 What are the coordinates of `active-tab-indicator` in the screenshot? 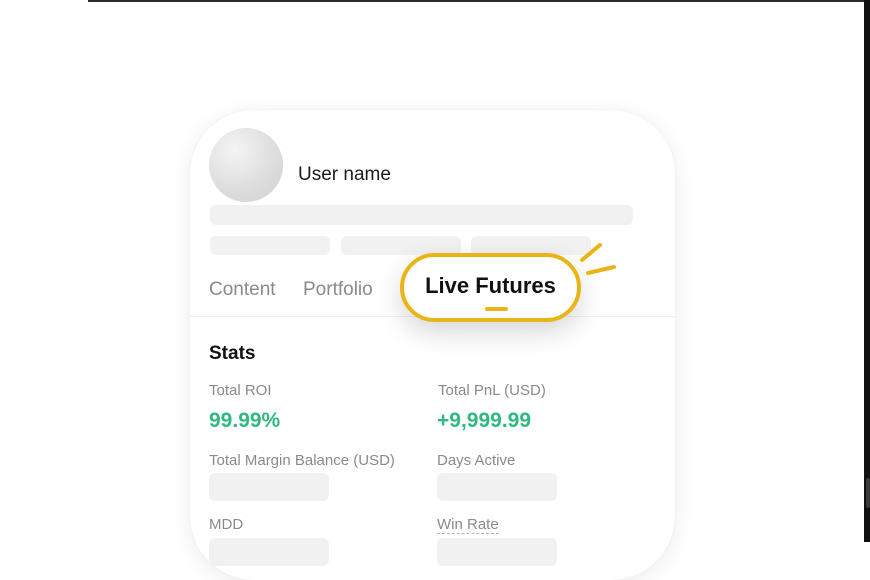 It's located at (496, 309).